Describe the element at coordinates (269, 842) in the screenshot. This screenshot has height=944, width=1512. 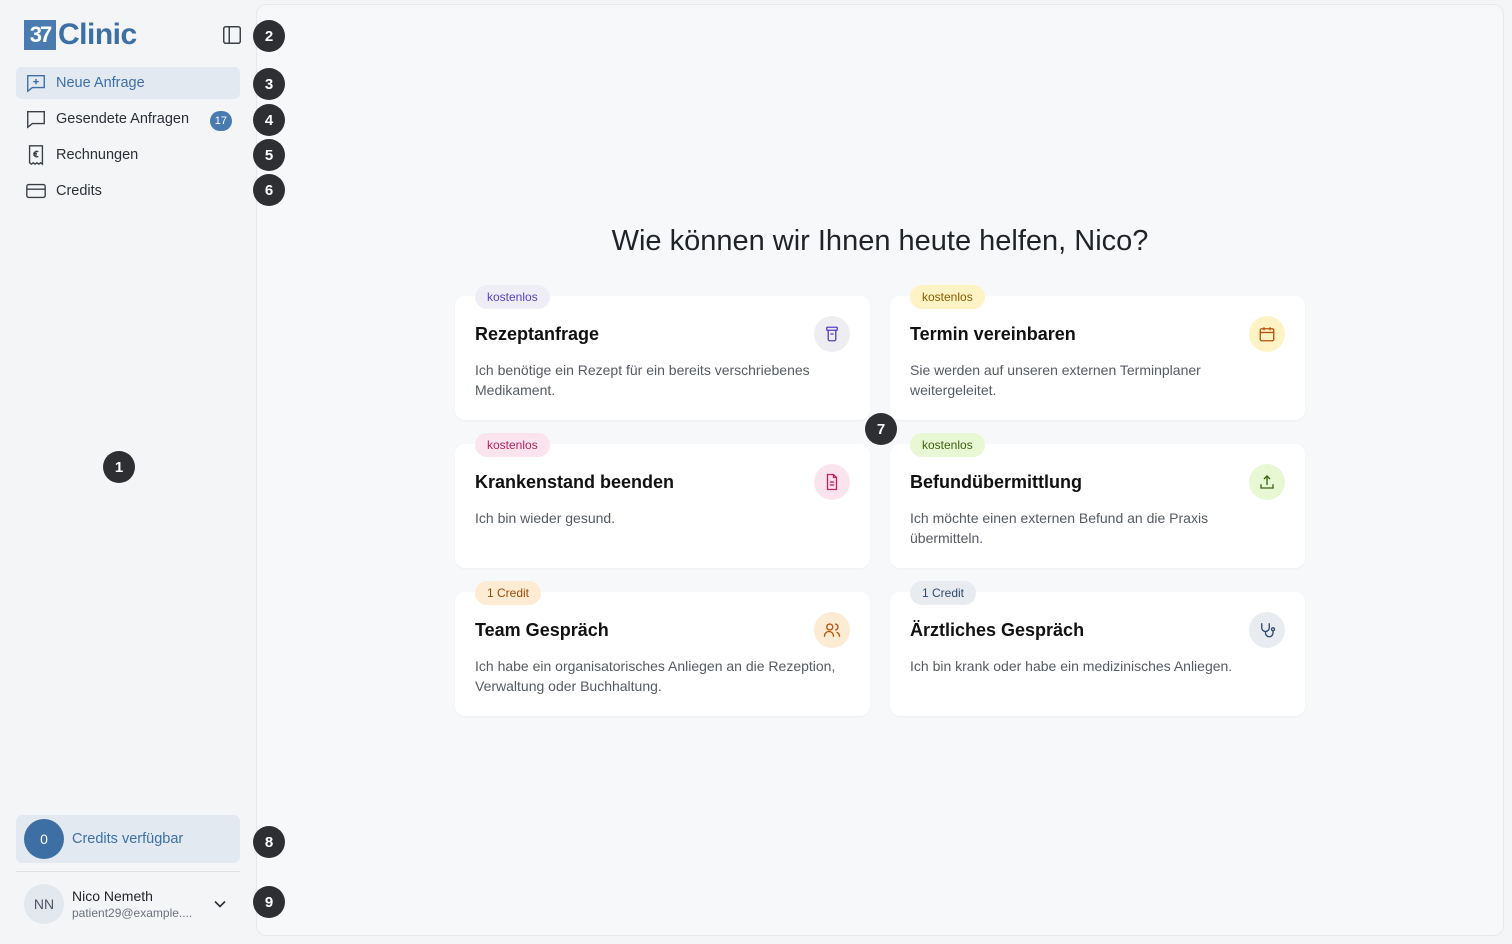
I see `annotation-marker-8: 8` at that location.